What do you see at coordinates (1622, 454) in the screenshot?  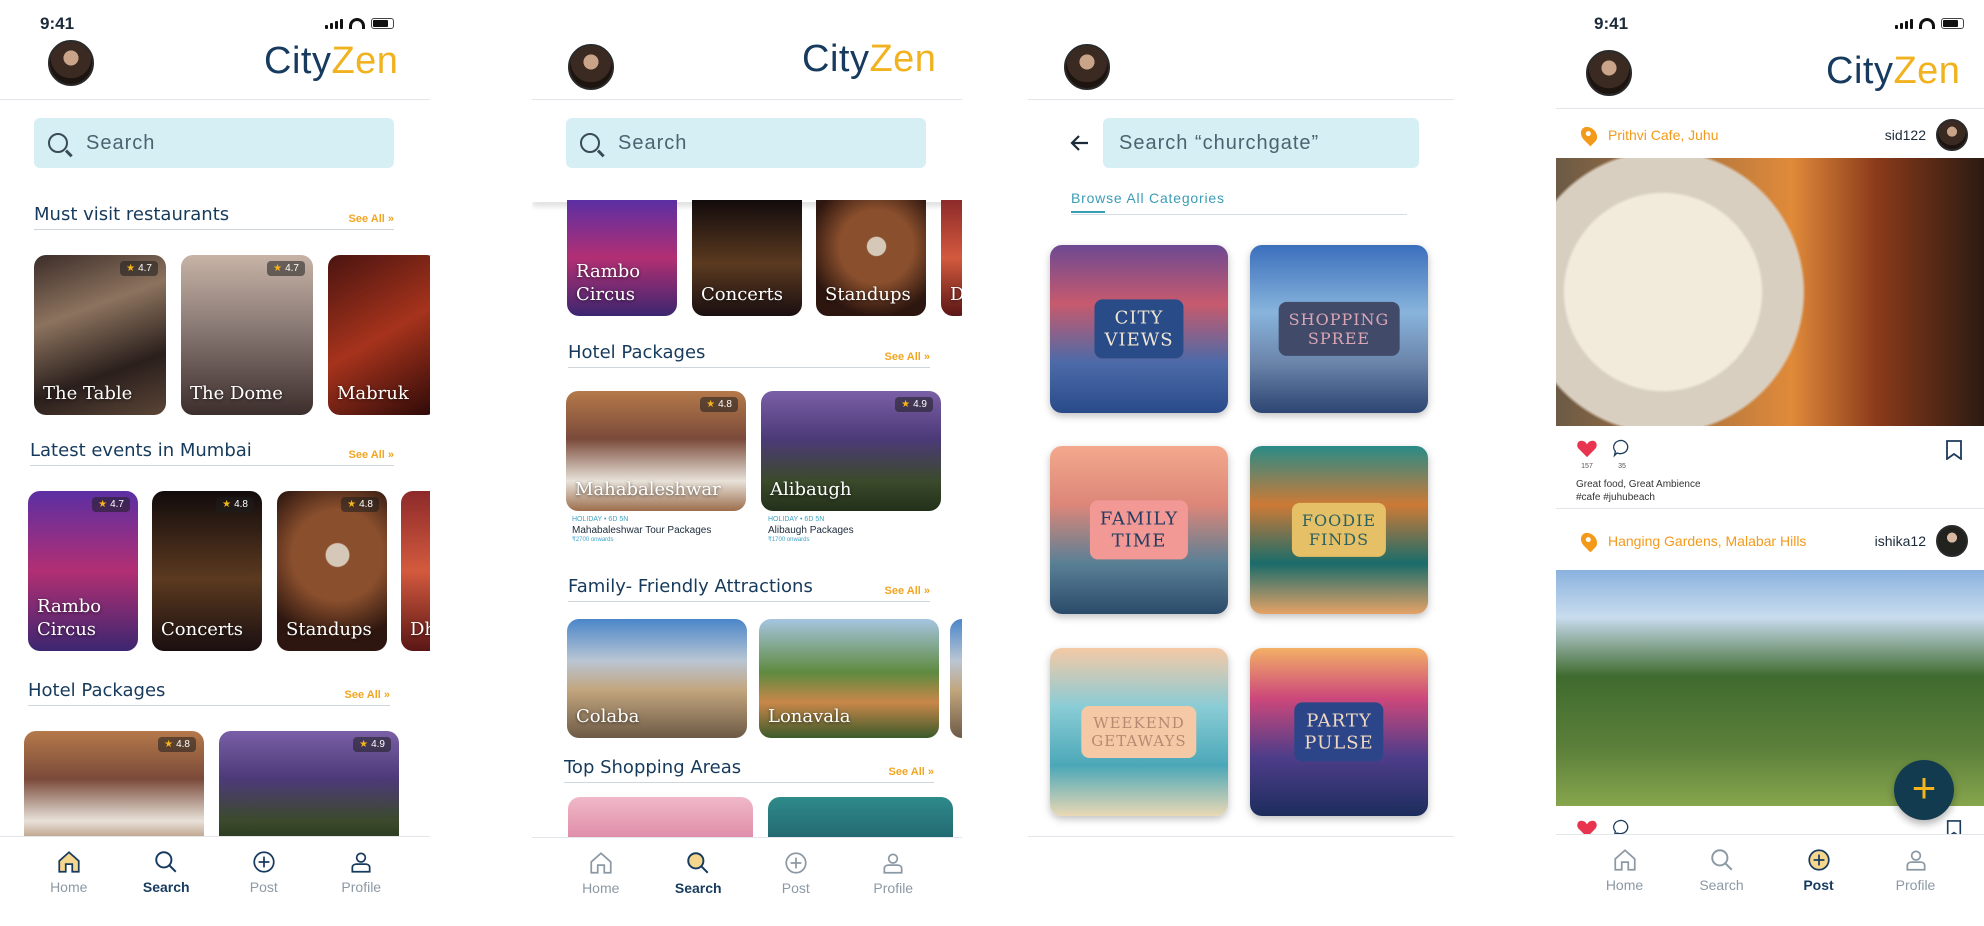 I see `comment-button: 35` at bounding box center [1622, 454].